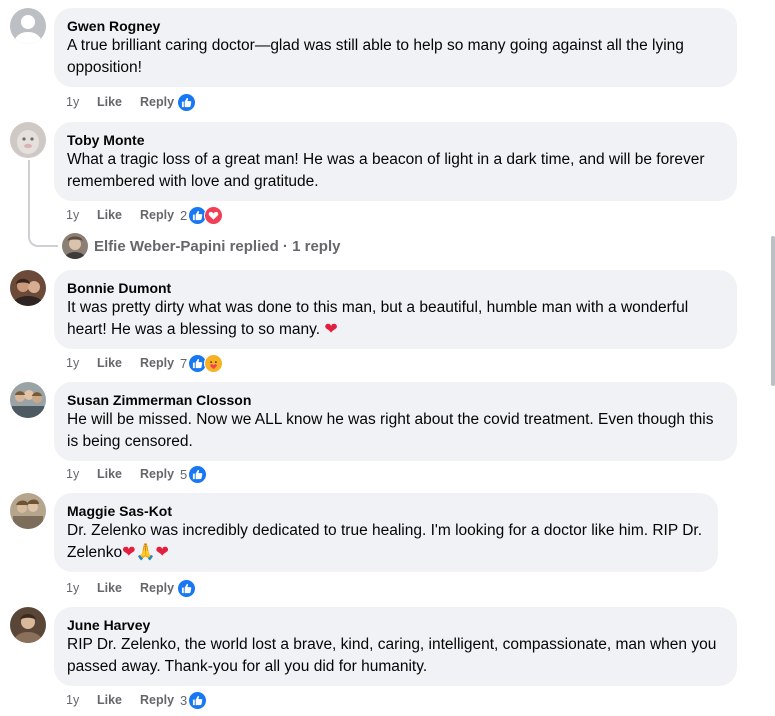 The image size is (775, 716). I want to click on reaction-summary: 5, so click(194, 474).